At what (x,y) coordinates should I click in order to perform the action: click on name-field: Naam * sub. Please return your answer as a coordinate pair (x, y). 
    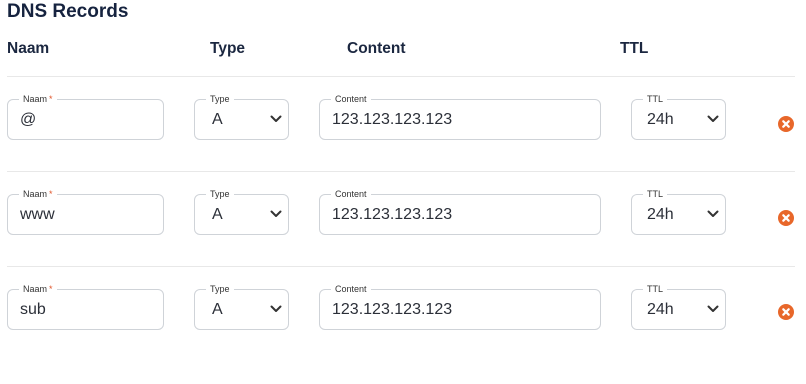
    Looking at the image, I should click on (85, 306).